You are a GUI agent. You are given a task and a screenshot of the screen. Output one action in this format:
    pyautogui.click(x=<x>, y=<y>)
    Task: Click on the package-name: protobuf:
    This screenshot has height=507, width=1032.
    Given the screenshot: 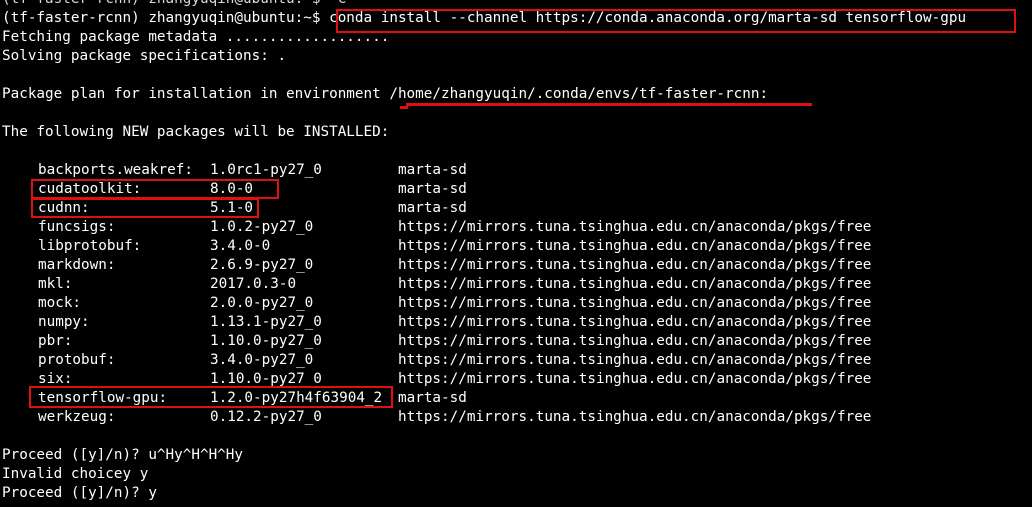 What is the action you would take?
    pyautogui.click(x=77, y=360)
    